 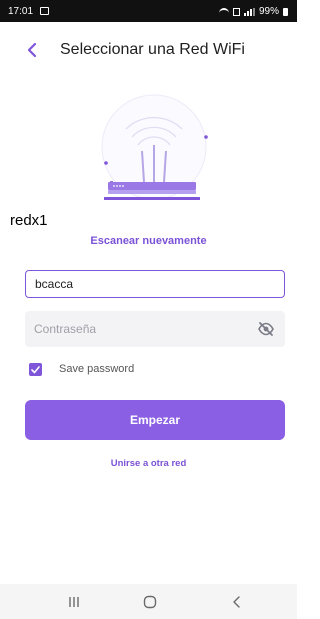 What do you see at coordinates (74, 602) in the screenshot?
I see `recents-icon` at bounding box center [74, 602].